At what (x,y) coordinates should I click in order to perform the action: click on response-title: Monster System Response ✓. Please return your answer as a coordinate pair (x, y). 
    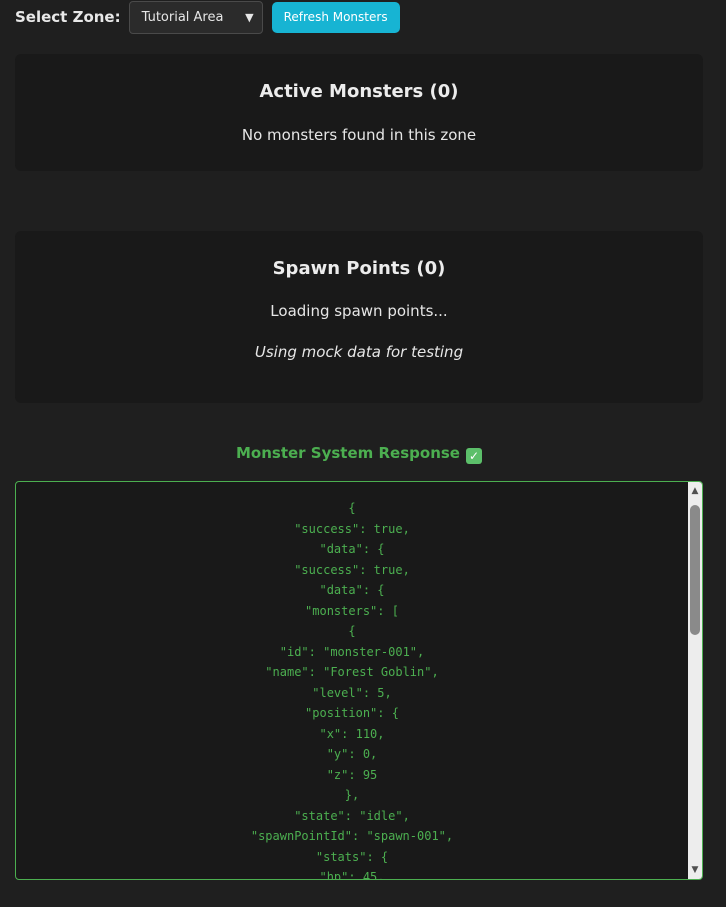
    Looking at the image, I should click on (359, 454).